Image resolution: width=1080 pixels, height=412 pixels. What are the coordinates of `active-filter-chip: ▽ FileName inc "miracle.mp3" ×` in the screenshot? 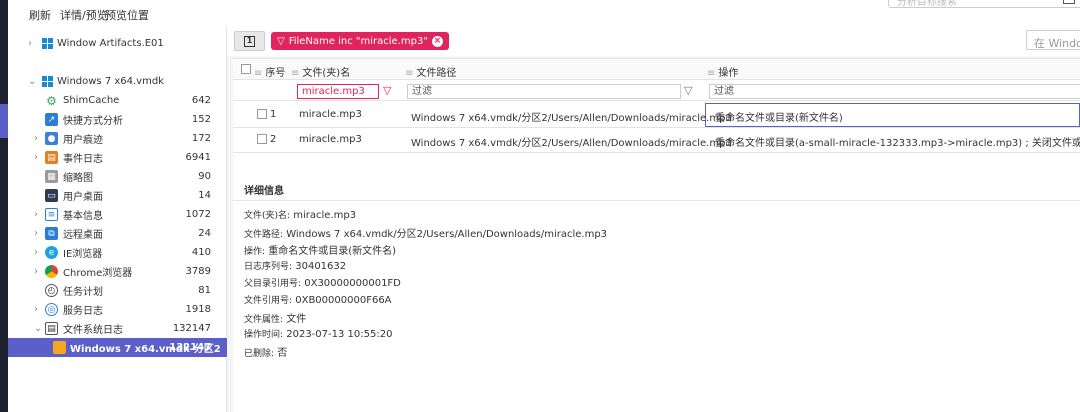 It's located at (360, 41).